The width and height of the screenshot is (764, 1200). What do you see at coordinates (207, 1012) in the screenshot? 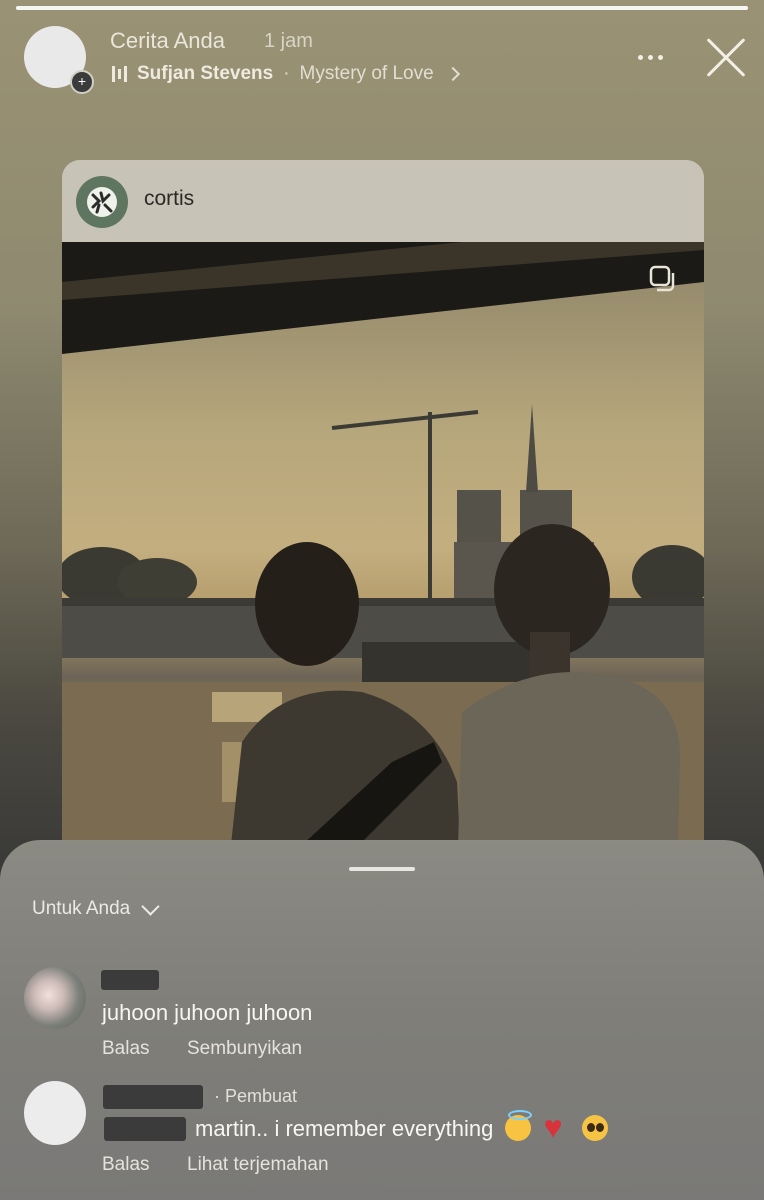
I see `comment-text: juhoon juhoon juhoon` at bounding box center [207, 1012].